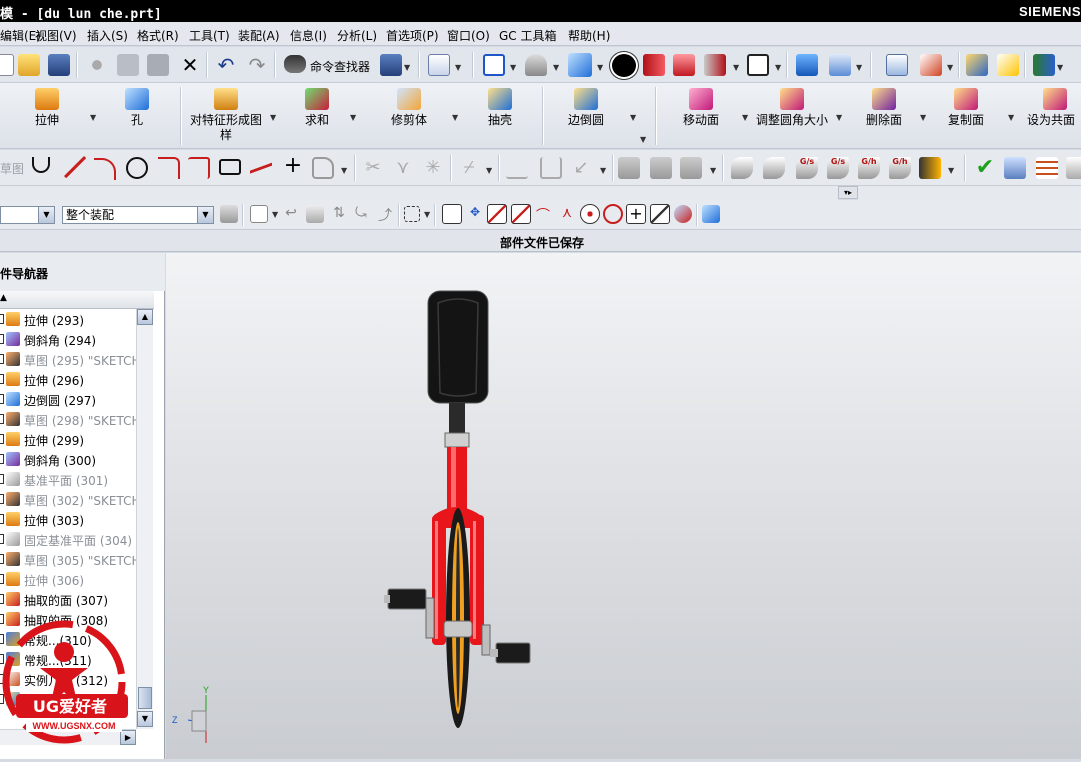 The height and width of the screenshot is (762, 1081). What do you see at coordinates (68, 519) in the screenshot?
I see `tree-row: 拉伸 (303)` at bounding box center [68, 519].